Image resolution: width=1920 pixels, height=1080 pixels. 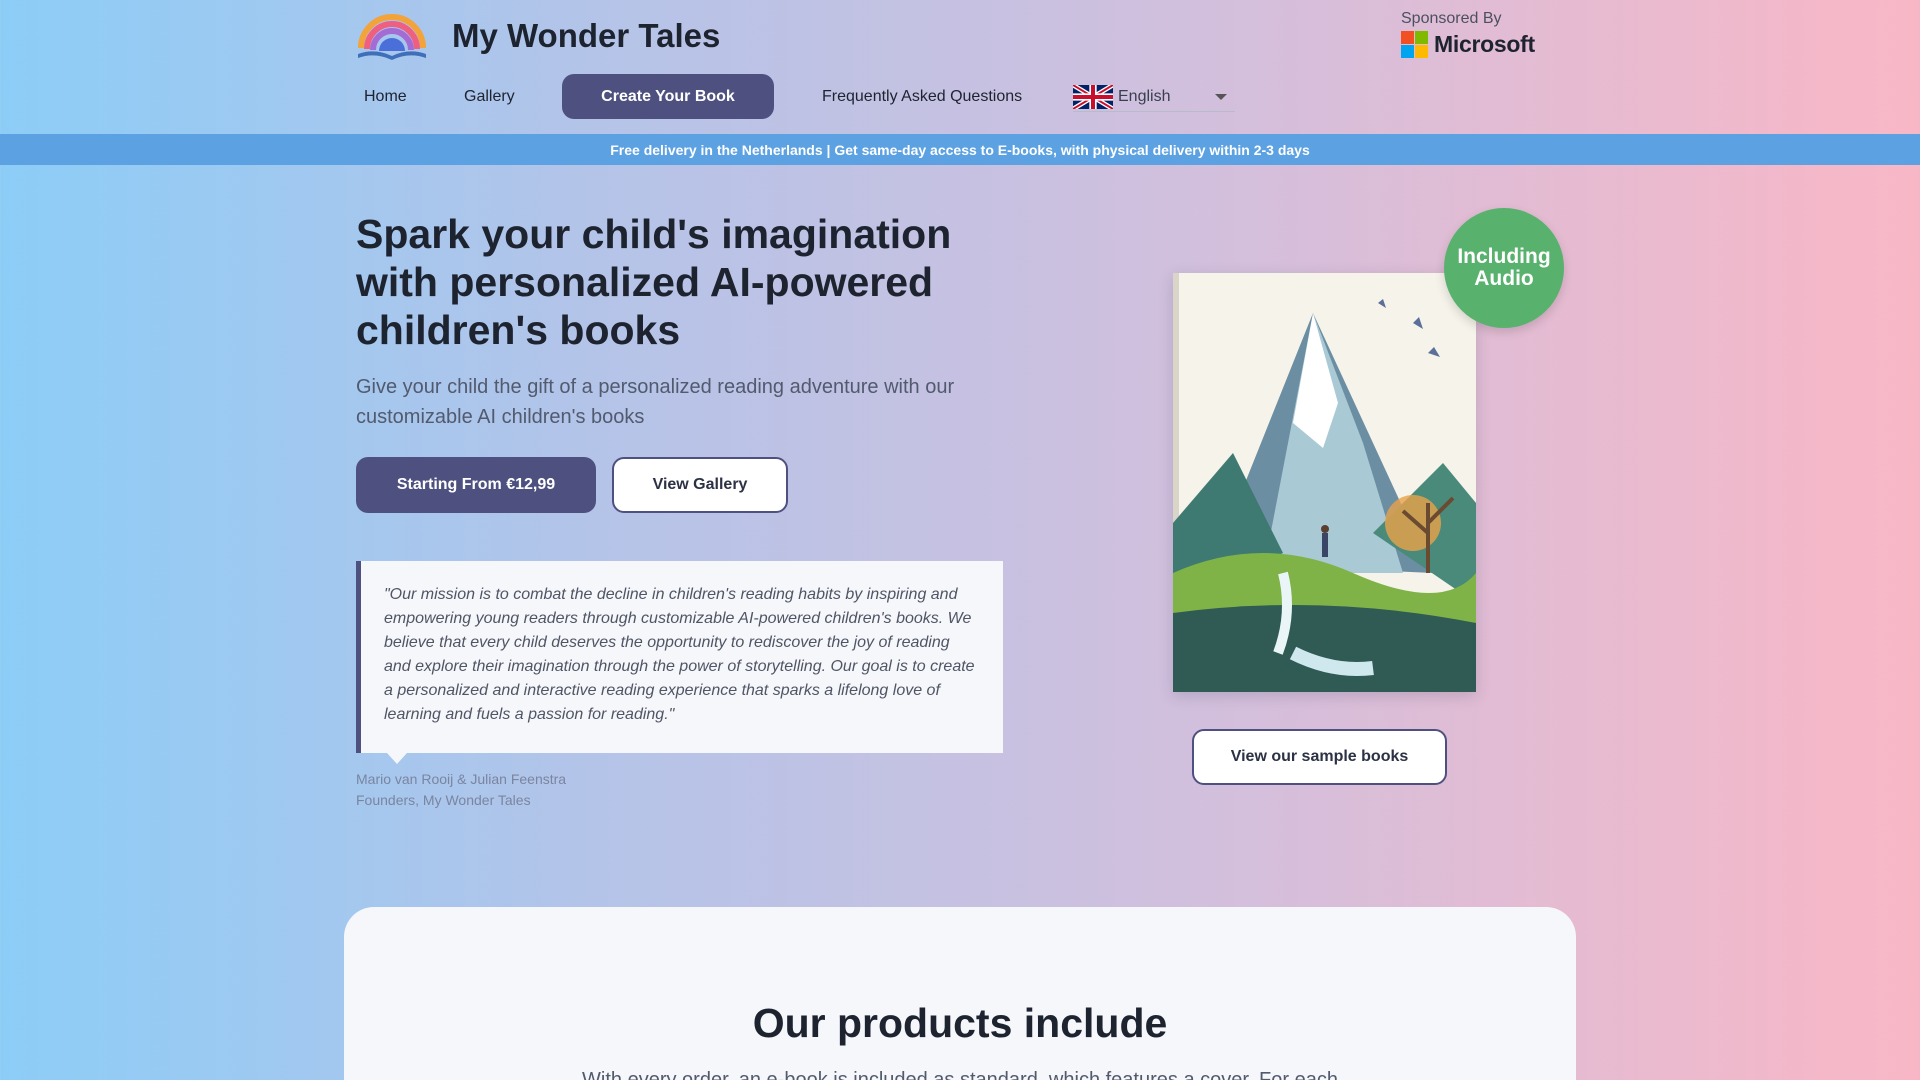 I want to click on mountain-illustration, so click(x=1324, y=482).